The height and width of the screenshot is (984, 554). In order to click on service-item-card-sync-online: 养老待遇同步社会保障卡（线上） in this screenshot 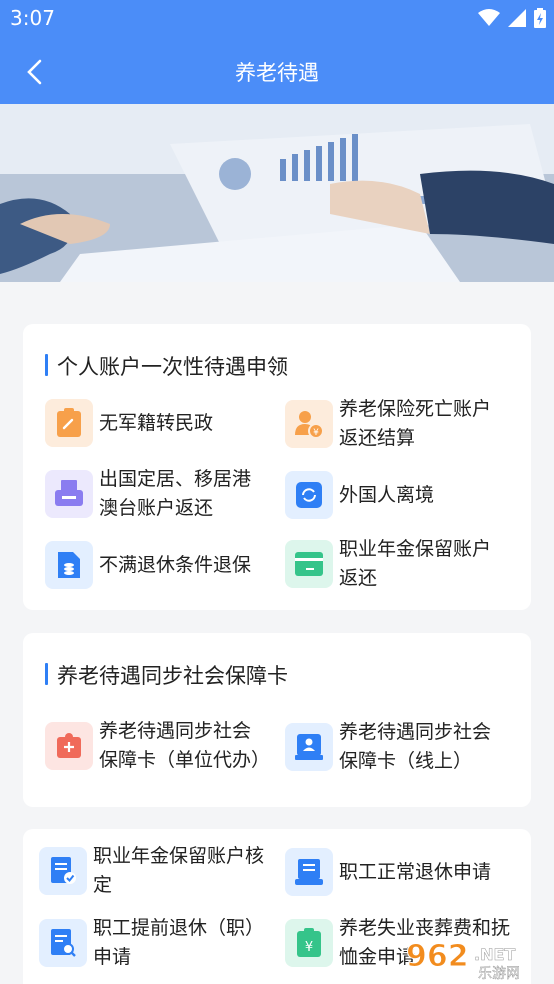, I will do `click(400, 747)`.